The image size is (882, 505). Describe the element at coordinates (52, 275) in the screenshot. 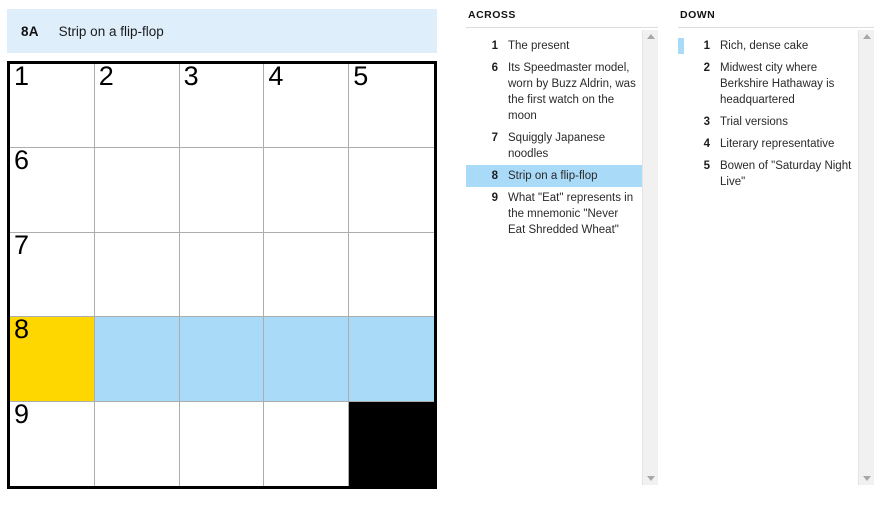

I see `grid-cell: 7` at that location.